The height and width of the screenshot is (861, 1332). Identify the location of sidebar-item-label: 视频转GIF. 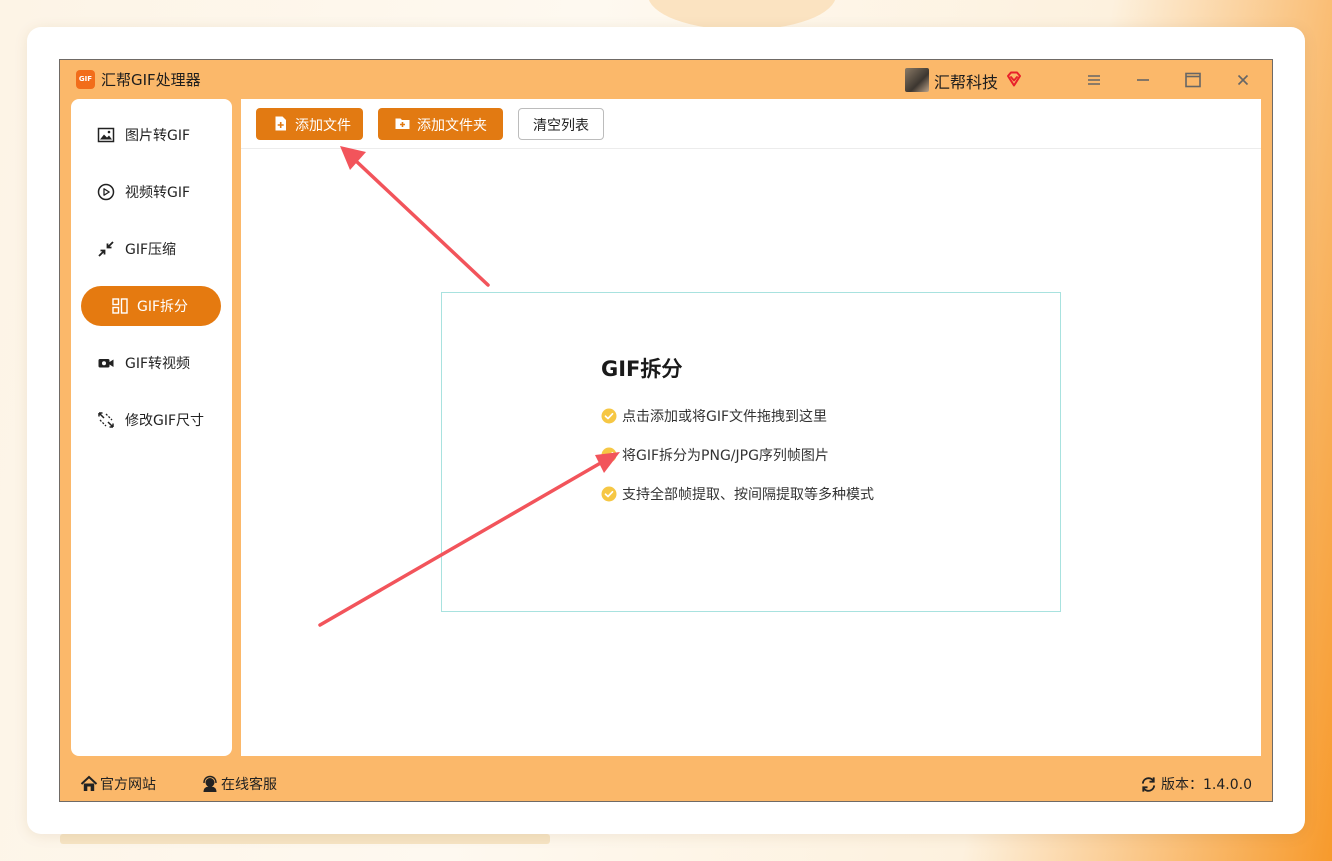
(158, 193).